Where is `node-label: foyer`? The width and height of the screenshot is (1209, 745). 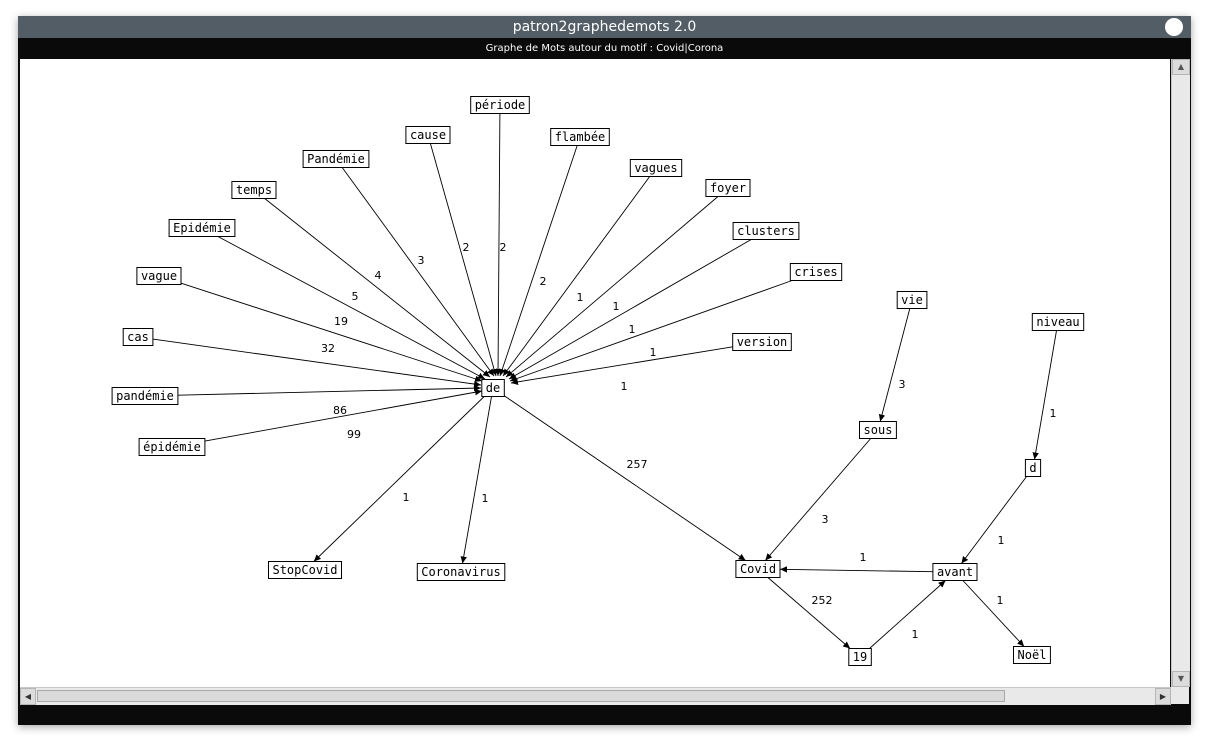
node-label: foyer is located at coordinates (728, 188).